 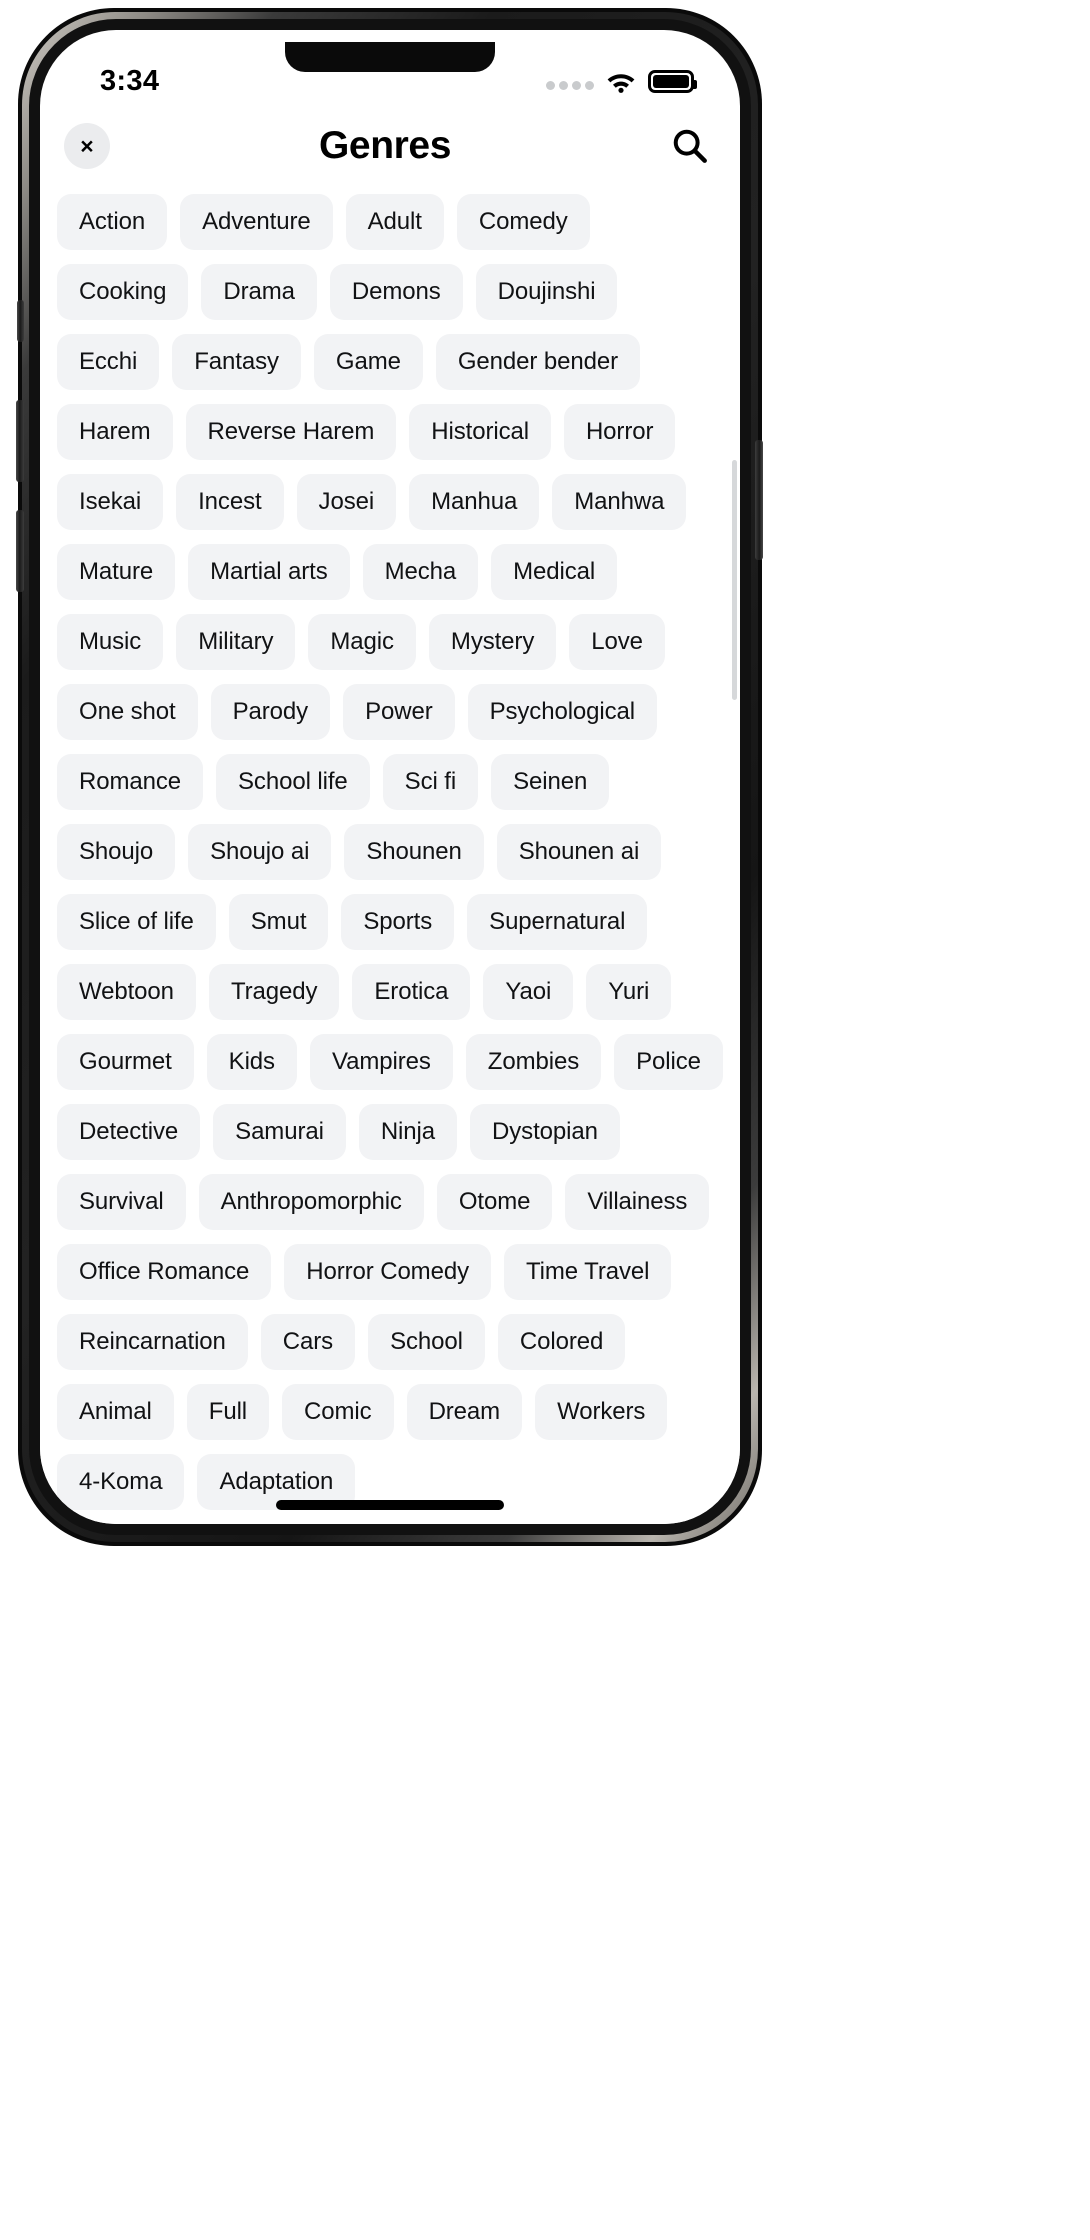 I want to click on close-icon: ×, so click(x=87, y=145).